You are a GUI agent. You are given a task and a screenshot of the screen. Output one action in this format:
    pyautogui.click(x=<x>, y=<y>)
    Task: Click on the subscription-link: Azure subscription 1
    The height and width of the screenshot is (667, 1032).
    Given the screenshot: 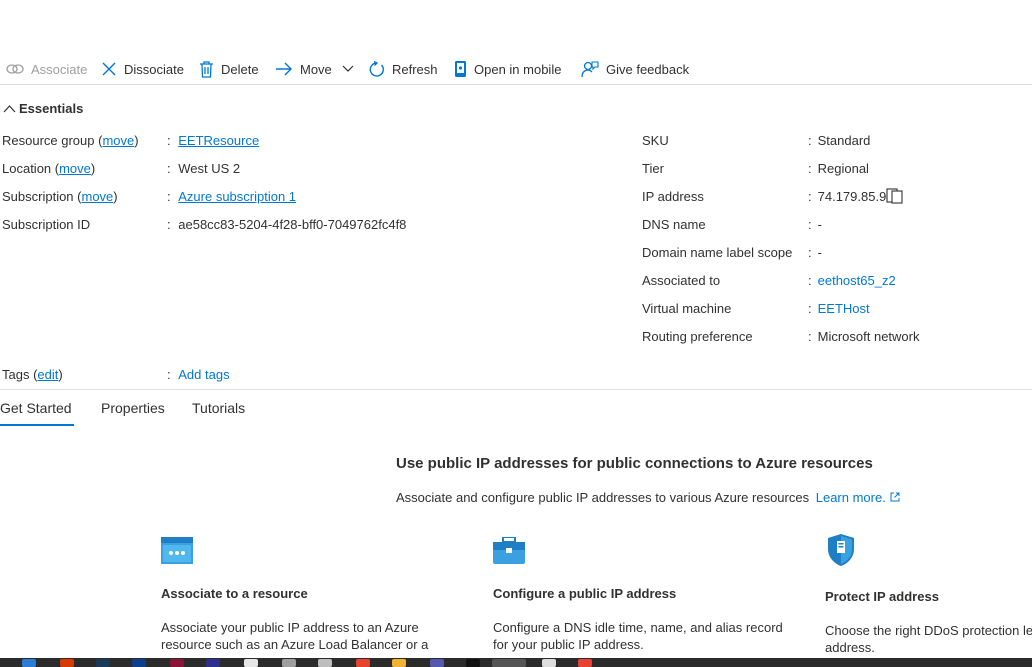 What is the action you would take?
    pyautogui.click(x=237, y=196)
    